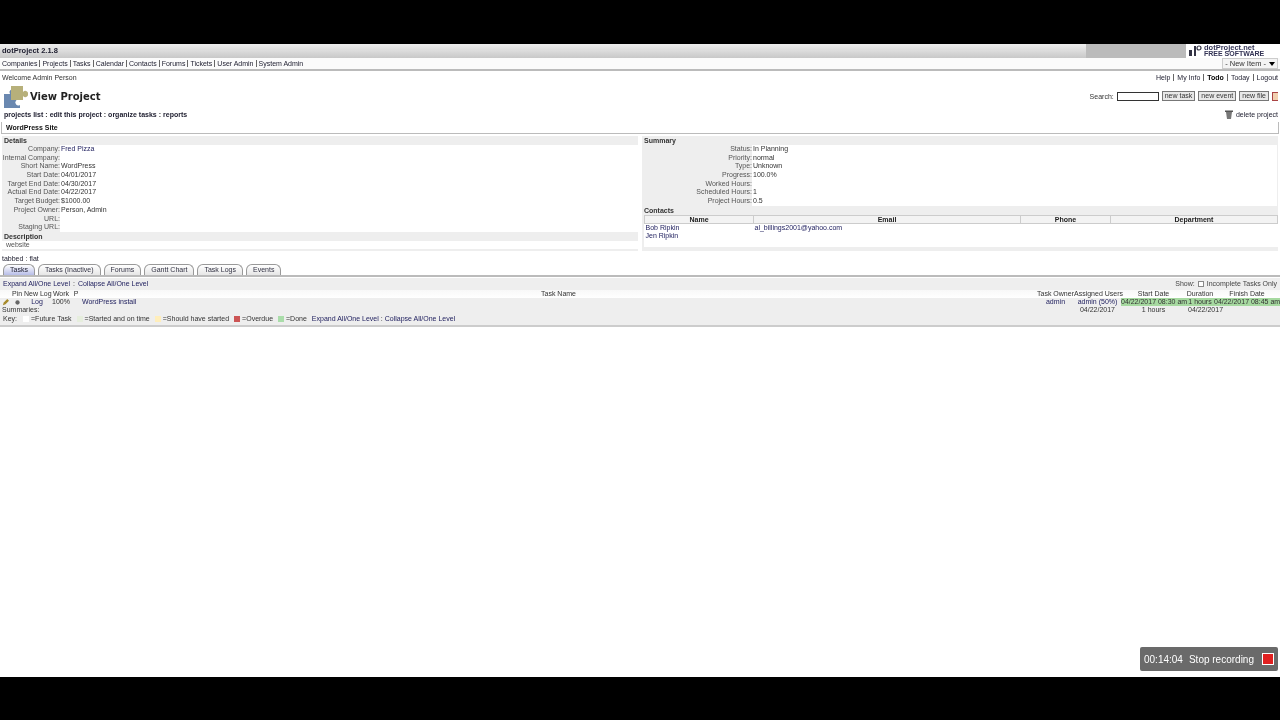 The image size is (1280, 720). Describe the element at coordinates (15, 96) in the screenshot. I see `puzzle-icon` at that location.